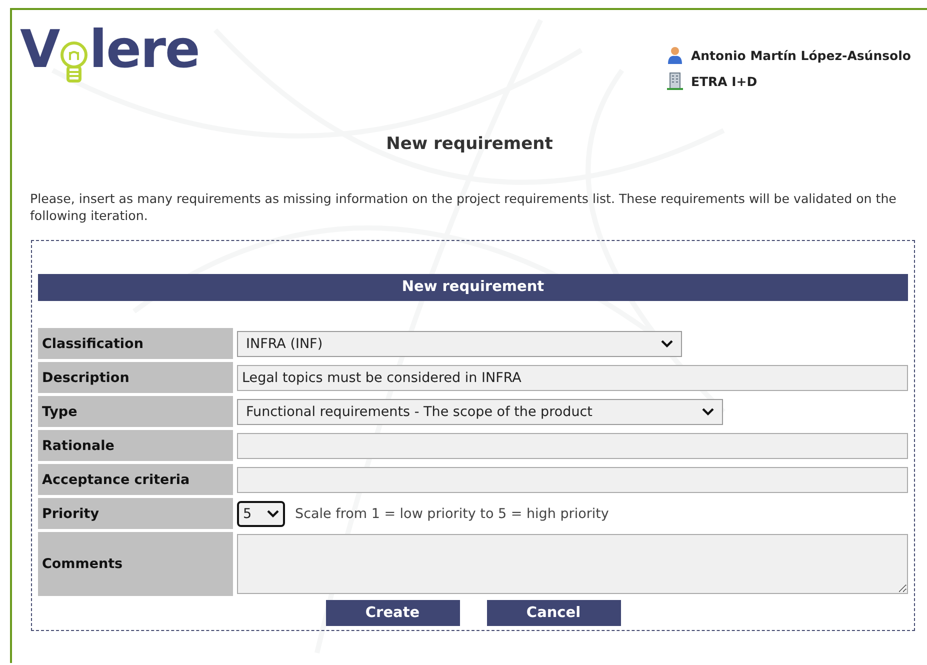  I want to click on field-label: Priority, so click(135, 513).